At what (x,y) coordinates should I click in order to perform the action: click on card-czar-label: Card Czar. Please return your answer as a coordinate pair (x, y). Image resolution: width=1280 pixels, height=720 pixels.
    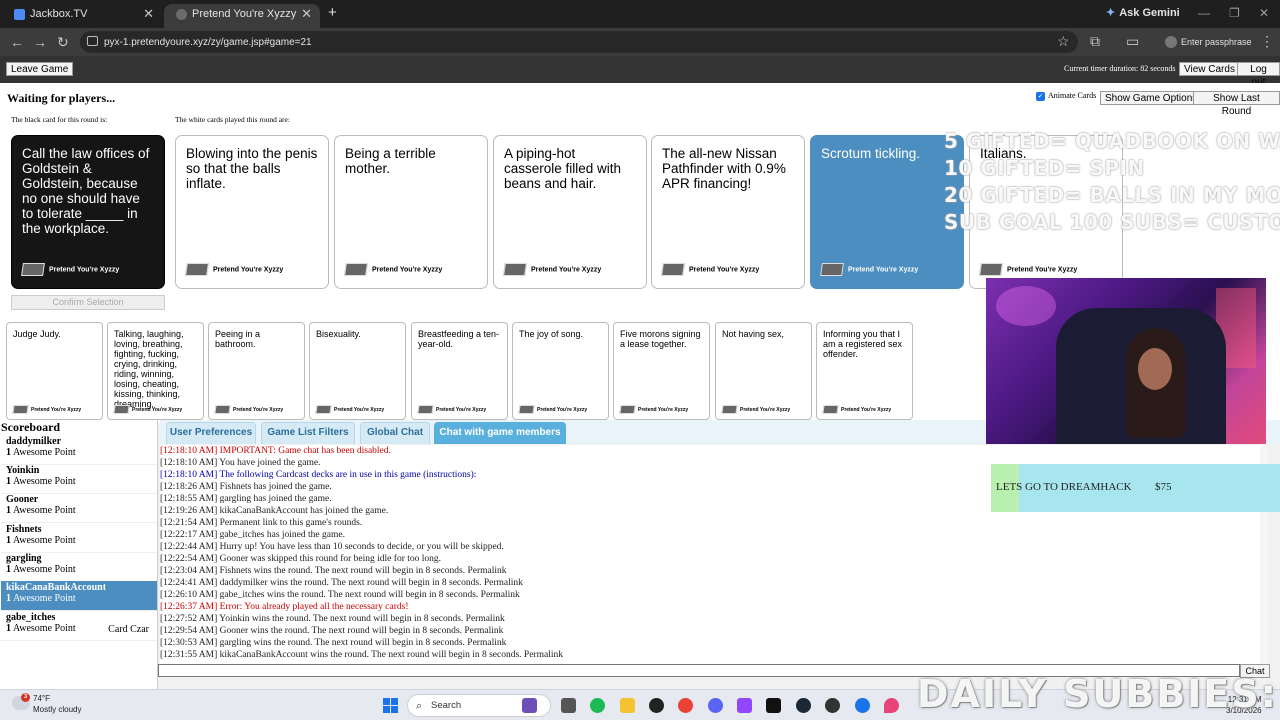
    Looking at the image, I should click on (128, 629).